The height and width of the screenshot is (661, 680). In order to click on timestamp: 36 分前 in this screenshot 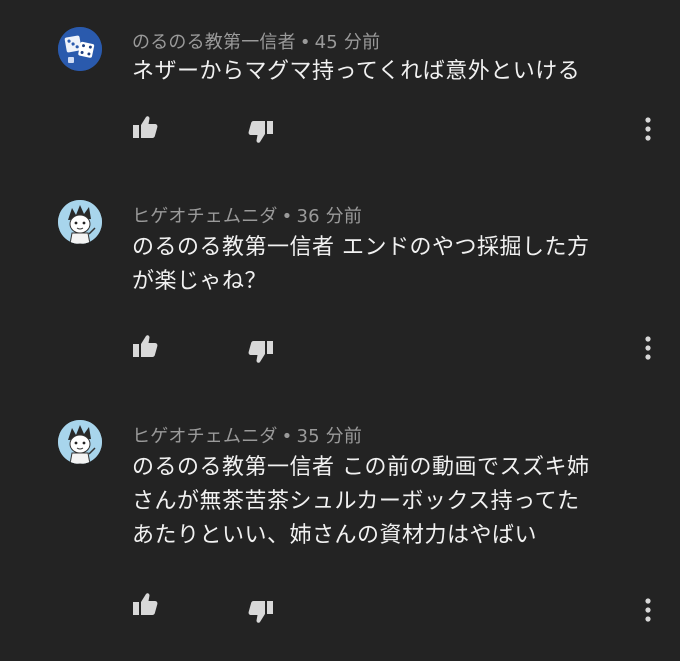, I will do `click(329, 216)`.